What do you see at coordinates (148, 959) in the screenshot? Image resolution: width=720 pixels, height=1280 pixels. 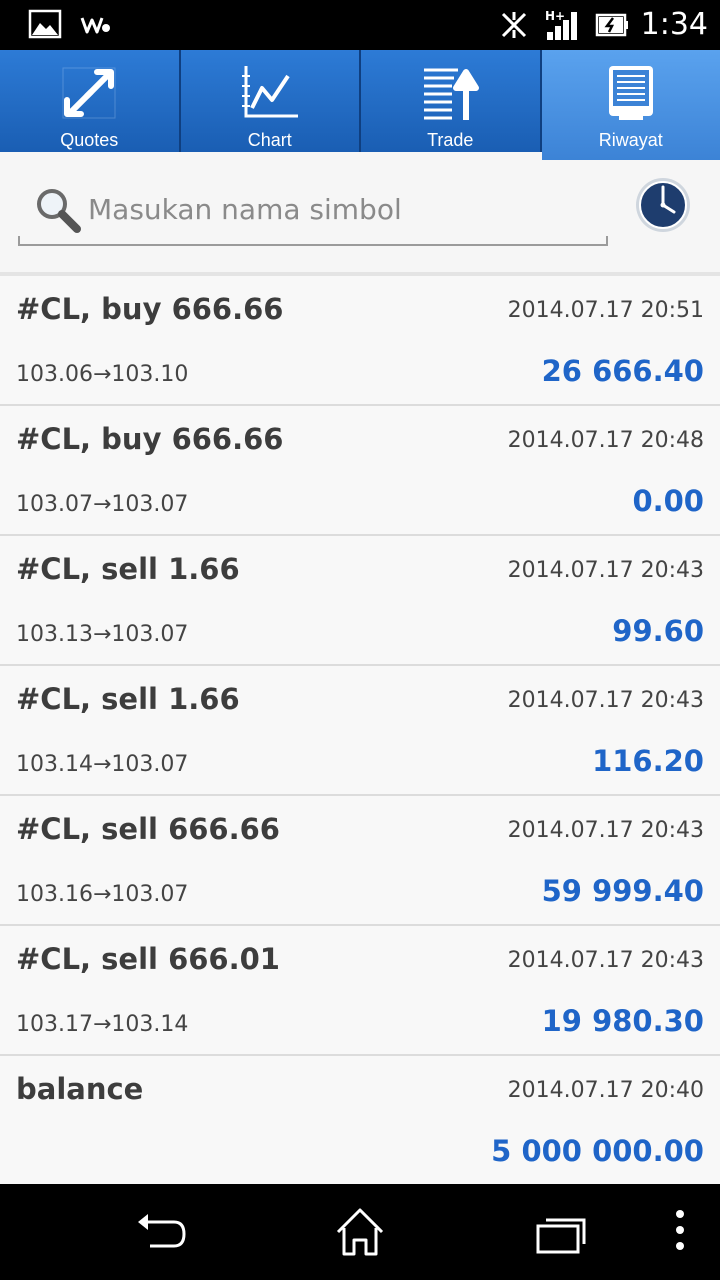 I see `deal-title: #CL, sell 666.01` at bounding box center [148, 959].